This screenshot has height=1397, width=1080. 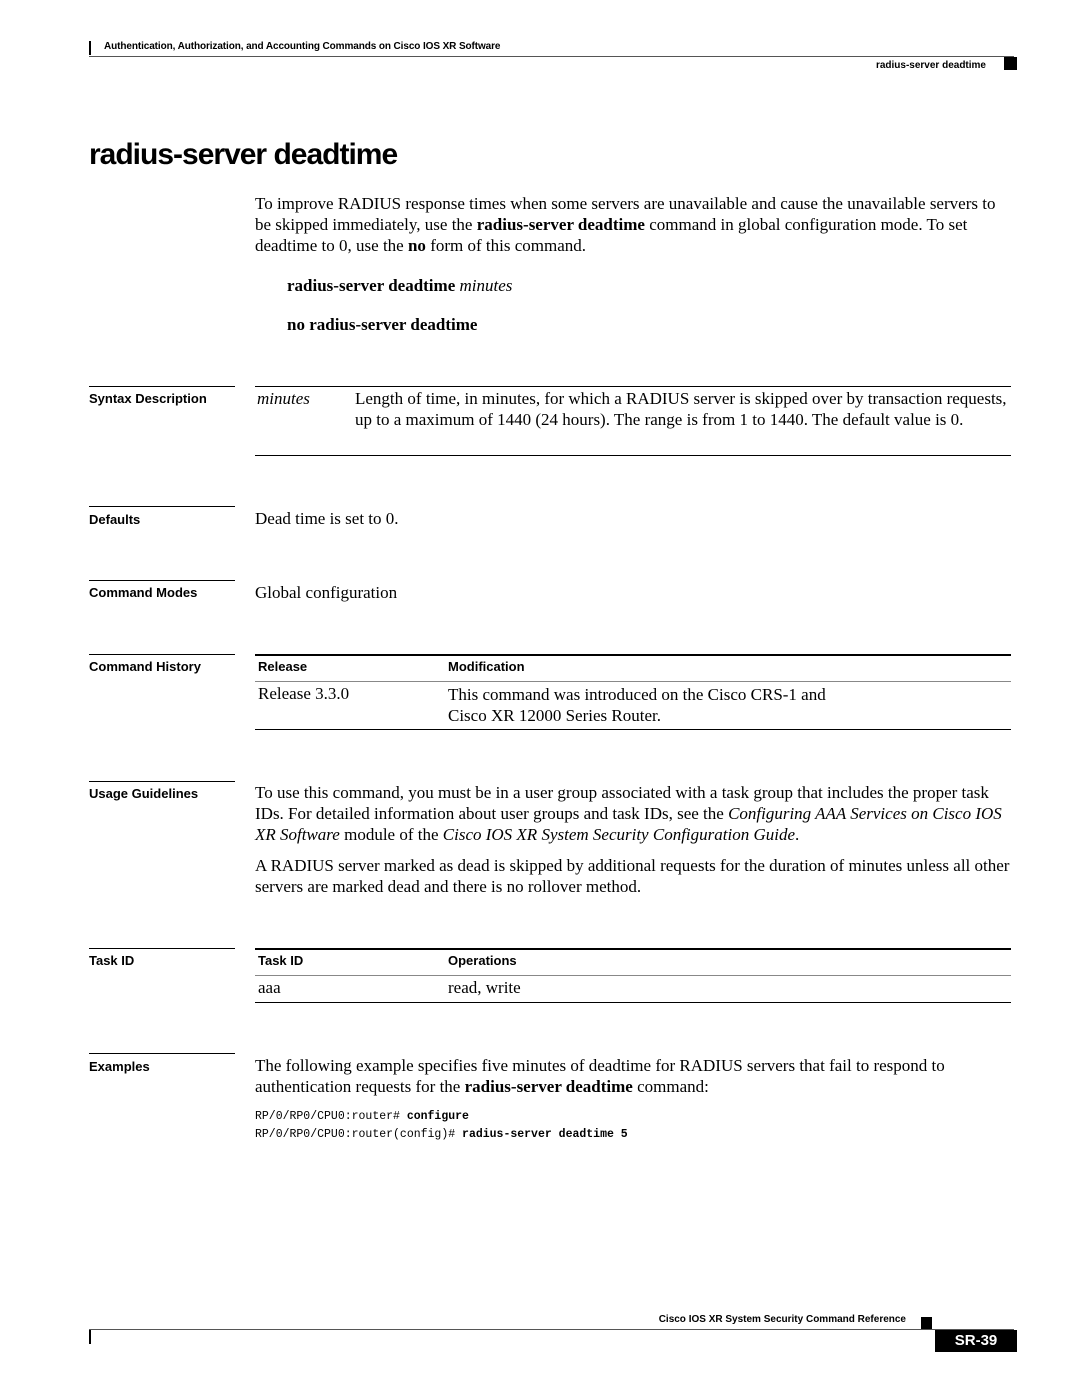 I want to click on code-command: radius-server deadtime 5, so click(x=545, y=1134).